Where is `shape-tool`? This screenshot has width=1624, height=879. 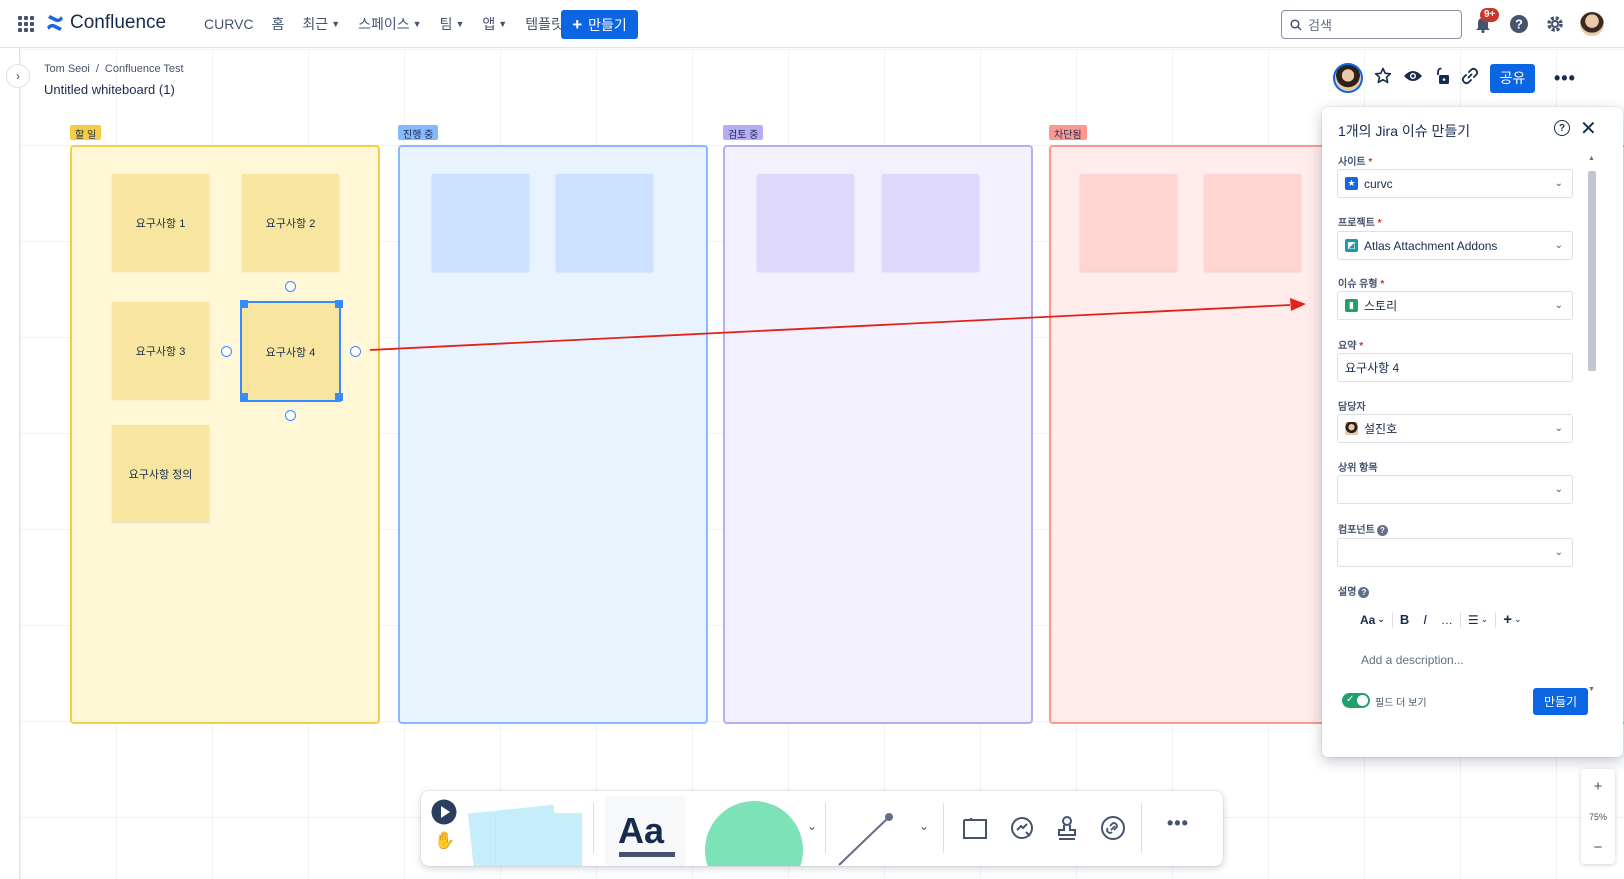 shape-tool is located at coordinates (754, 833).